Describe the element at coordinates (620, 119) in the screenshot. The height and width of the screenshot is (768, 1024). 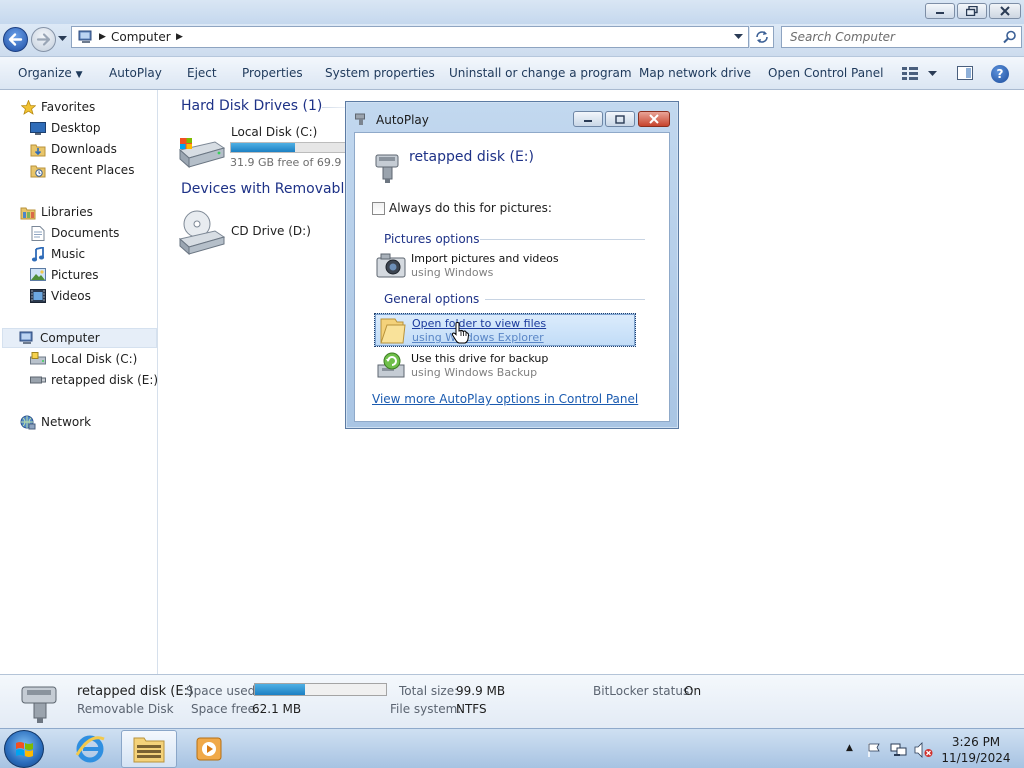
I see `dialog-maximize-button` at that location.